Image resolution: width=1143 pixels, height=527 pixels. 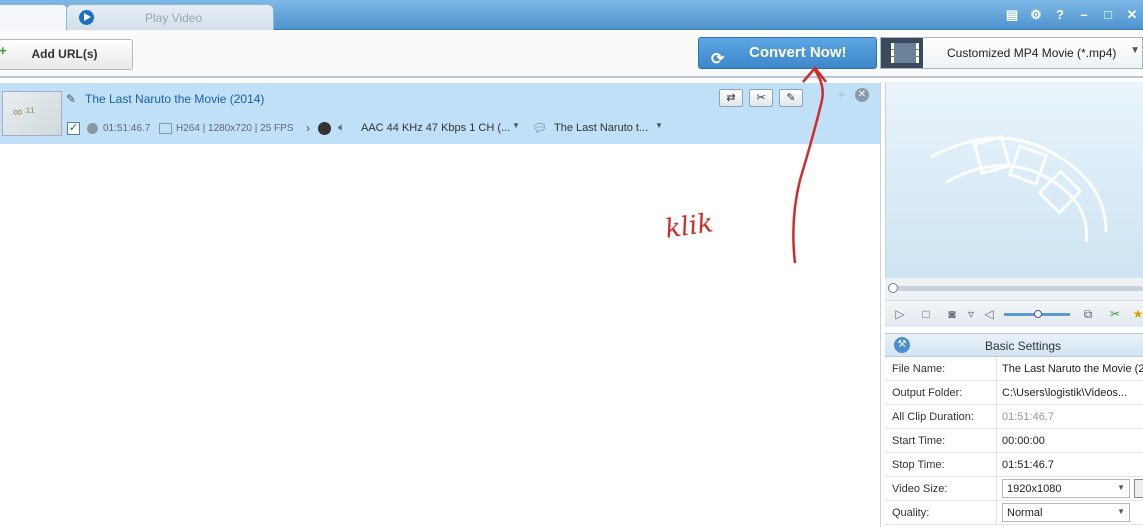 What do you see at coordinates (791, 98) in the screenshot?
I see `effects-wand-button: ✎` at bounding box center [791, 98].